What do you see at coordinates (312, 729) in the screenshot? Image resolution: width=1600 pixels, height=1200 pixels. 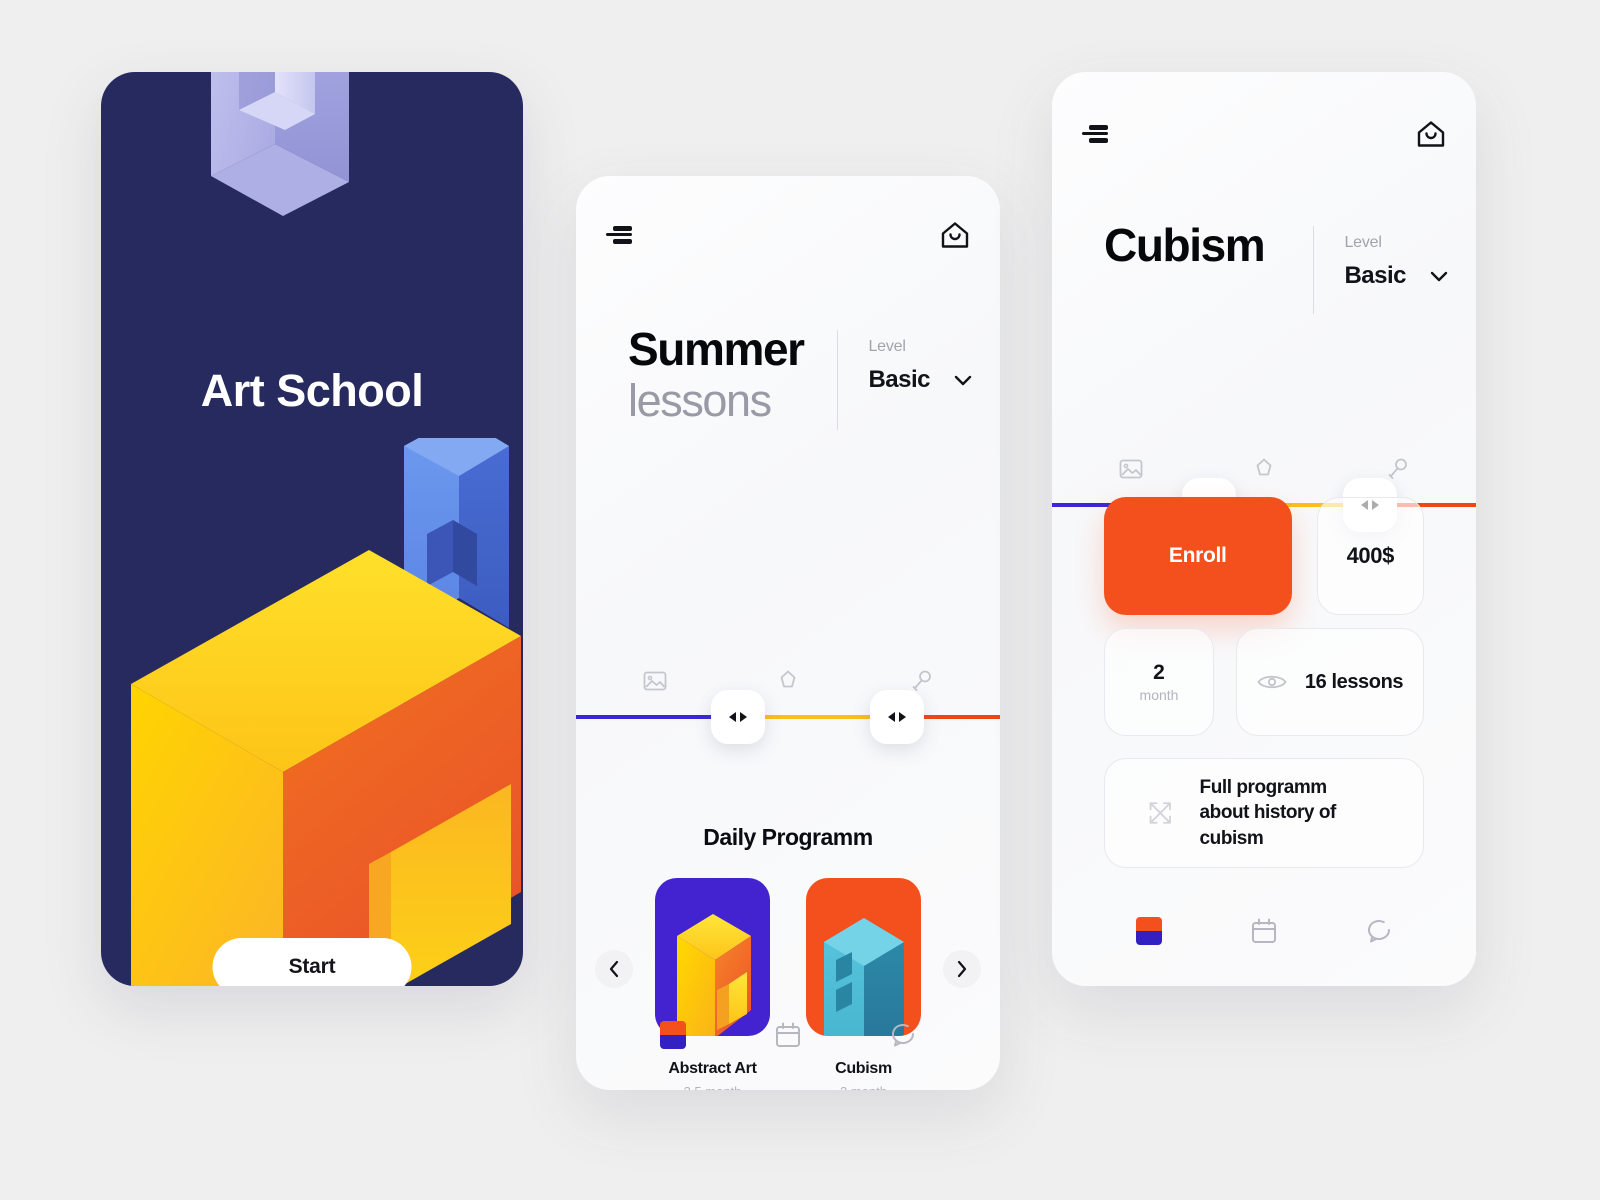 I see `iso-shape-yellow` at bounding box center [312, 729].